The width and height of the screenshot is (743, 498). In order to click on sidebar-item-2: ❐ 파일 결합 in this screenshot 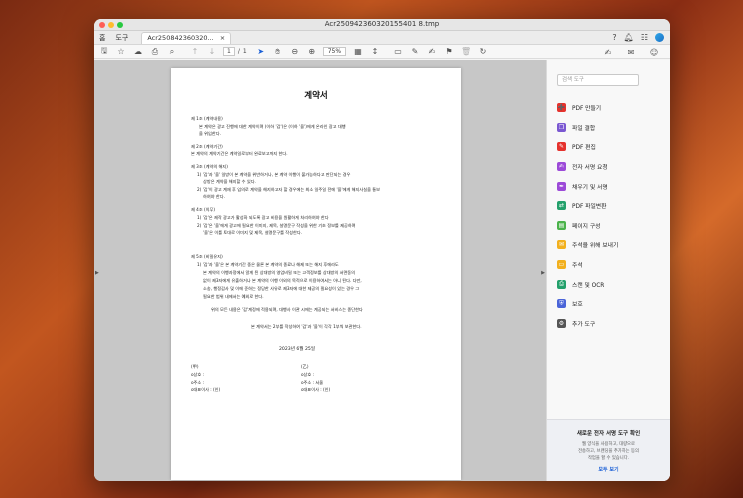, I will do `click(587, 128)`.